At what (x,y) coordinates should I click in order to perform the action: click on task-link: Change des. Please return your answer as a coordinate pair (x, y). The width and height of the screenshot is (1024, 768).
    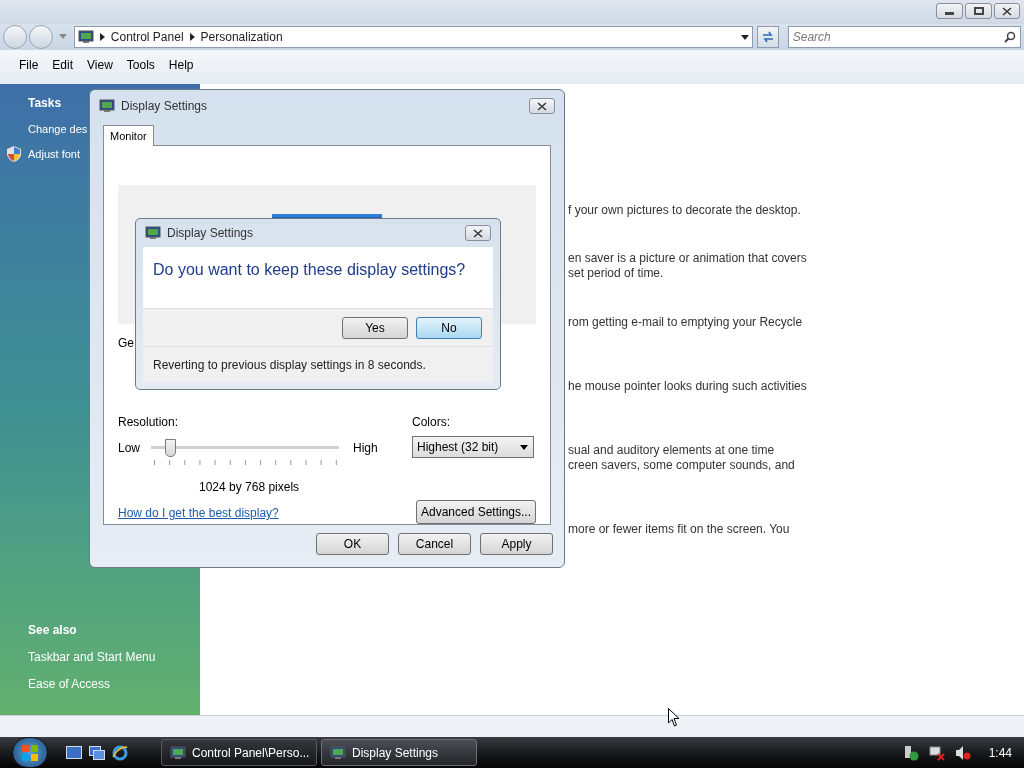
    Looking at the image, I should click on (58, 129).